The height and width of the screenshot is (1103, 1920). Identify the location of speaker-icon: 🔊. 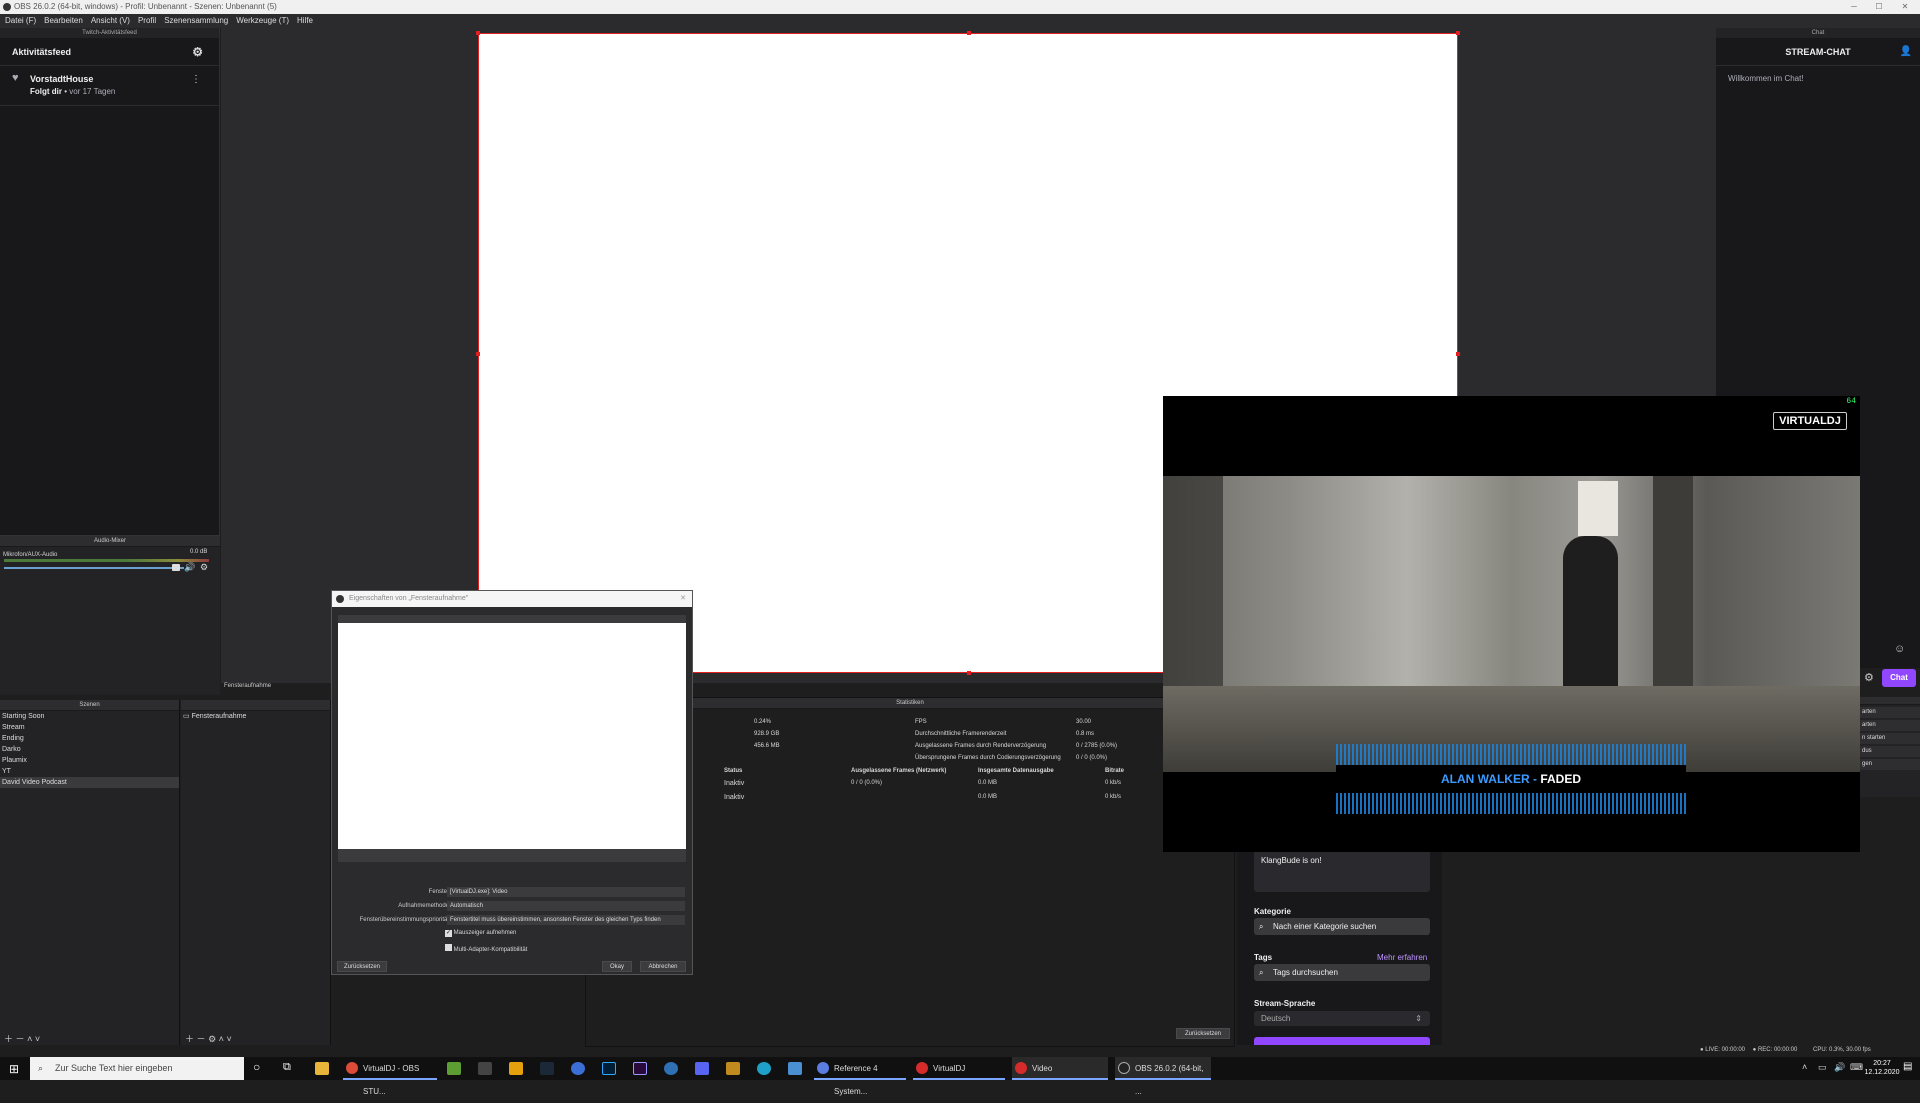
(189, 567).